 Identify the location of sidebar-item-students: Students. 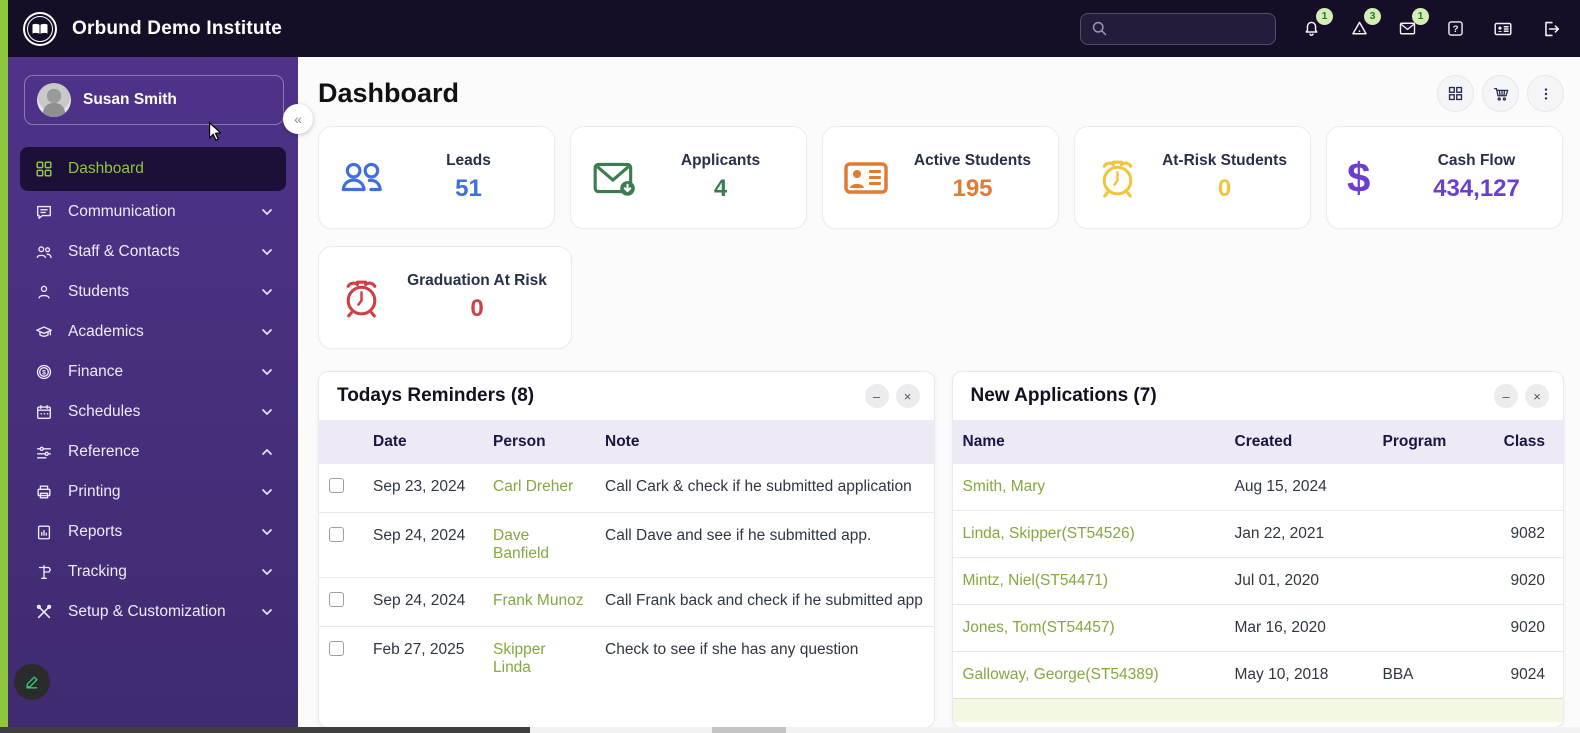
(153, 292).